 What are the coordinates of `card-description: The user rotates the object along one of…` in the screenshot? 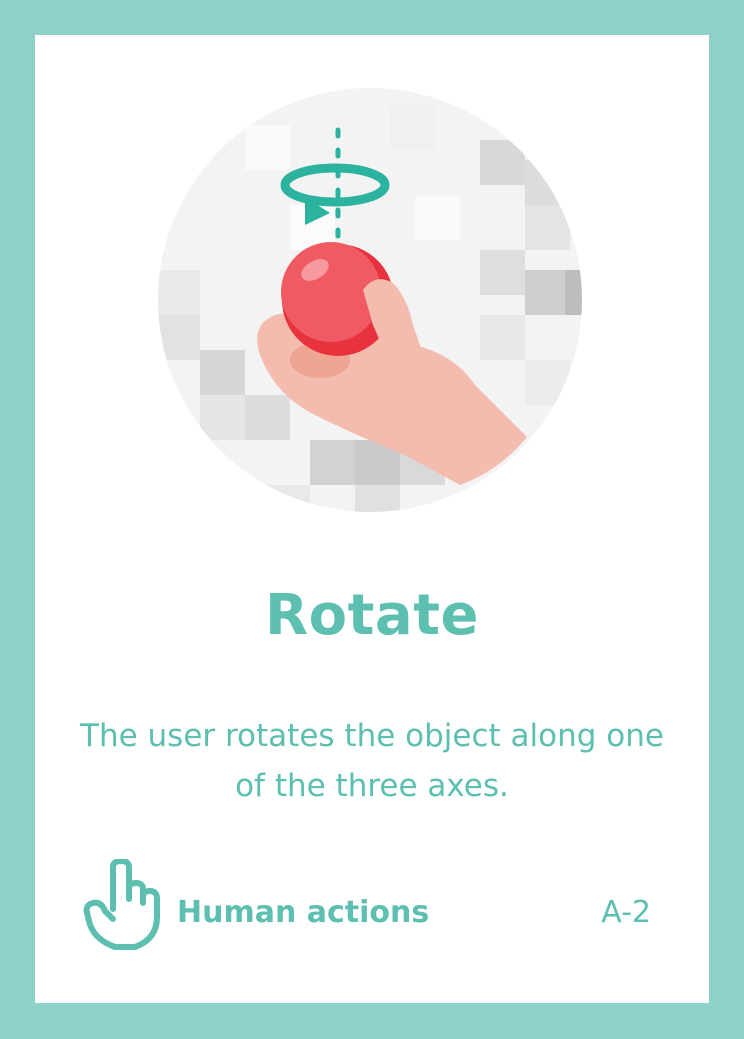 It's located at (372, 761).